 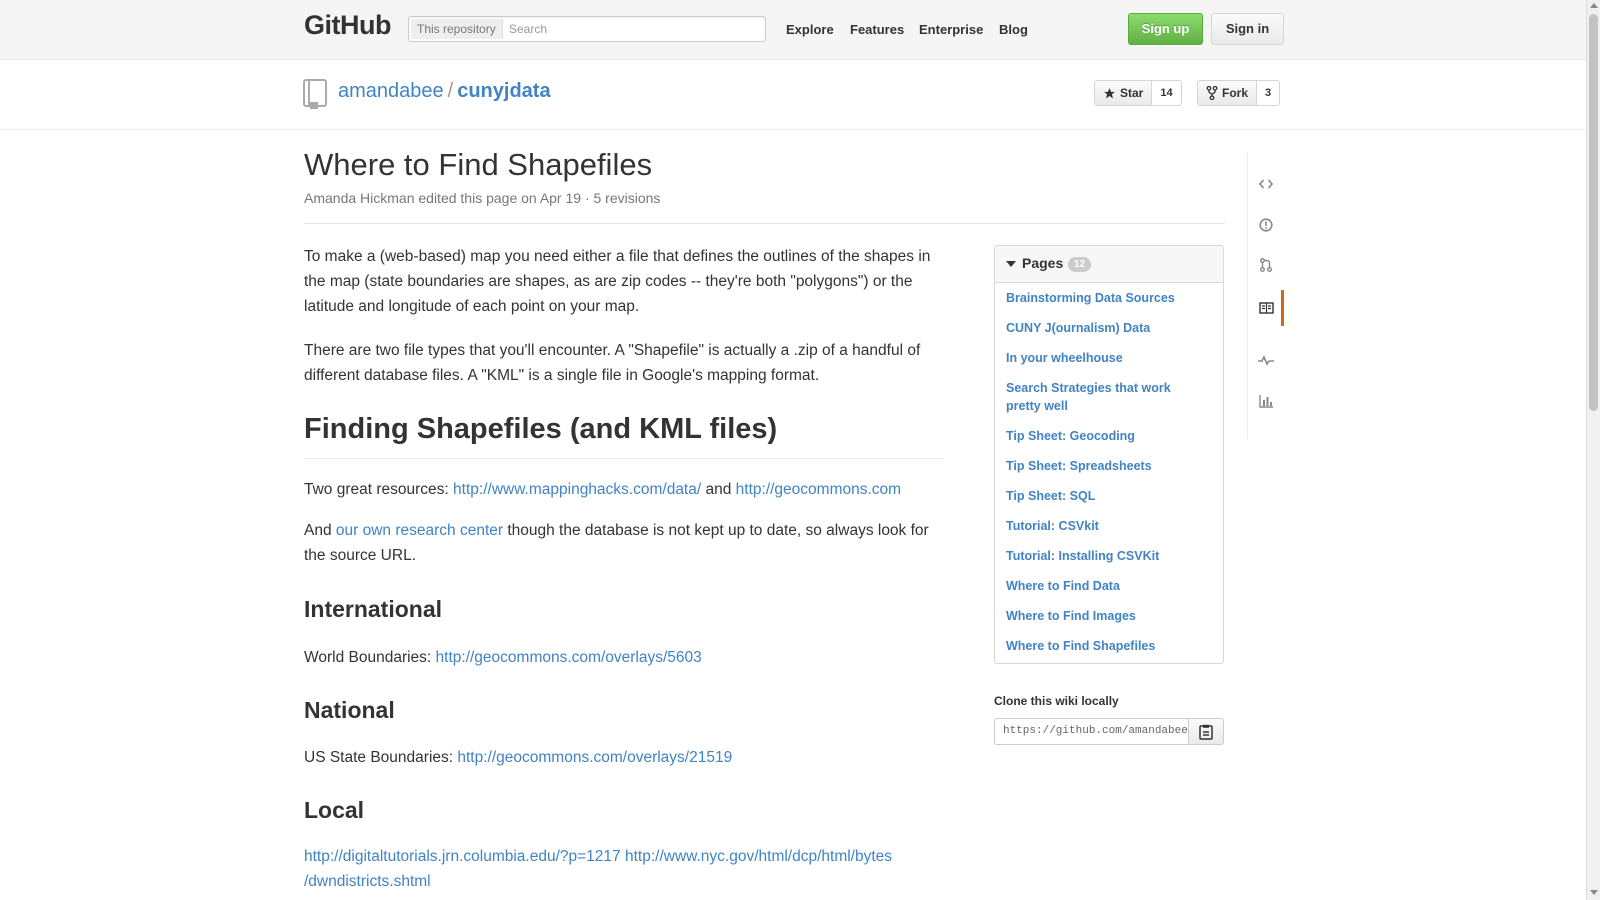 I want to click on mappinghacks-link: http://www.mappinghacks.com/data/, so click(x=577, y=489).